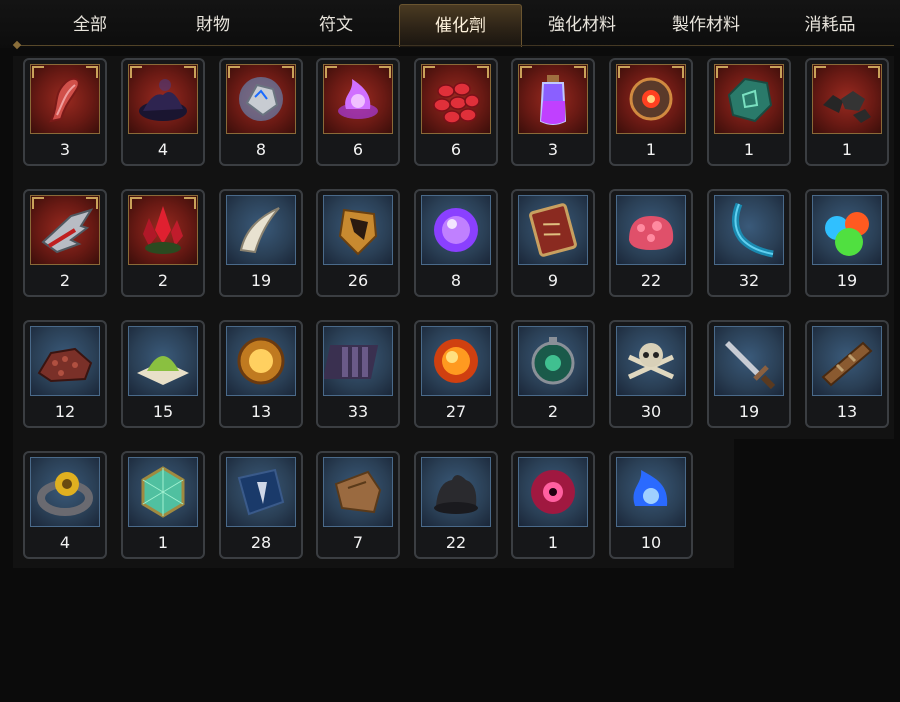 The height and width of the screenshot is (702, 900). Describe the element at coordinates (553, 99) in the screenshot. I see `purple-potion-vial-icon` at that location.